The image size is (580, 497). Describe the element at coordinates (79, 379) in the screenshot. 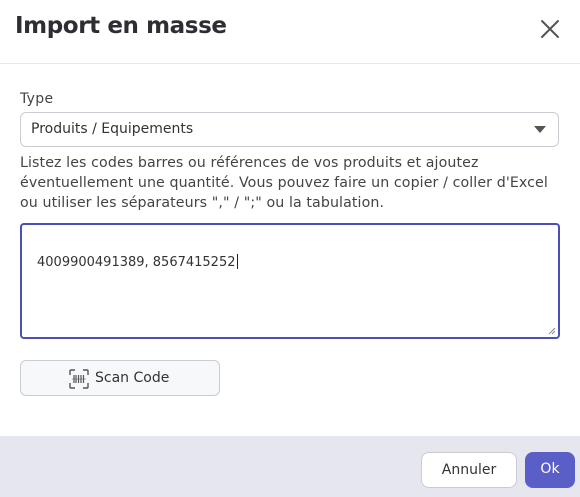

I see `barcode-scan-icon` at that location.